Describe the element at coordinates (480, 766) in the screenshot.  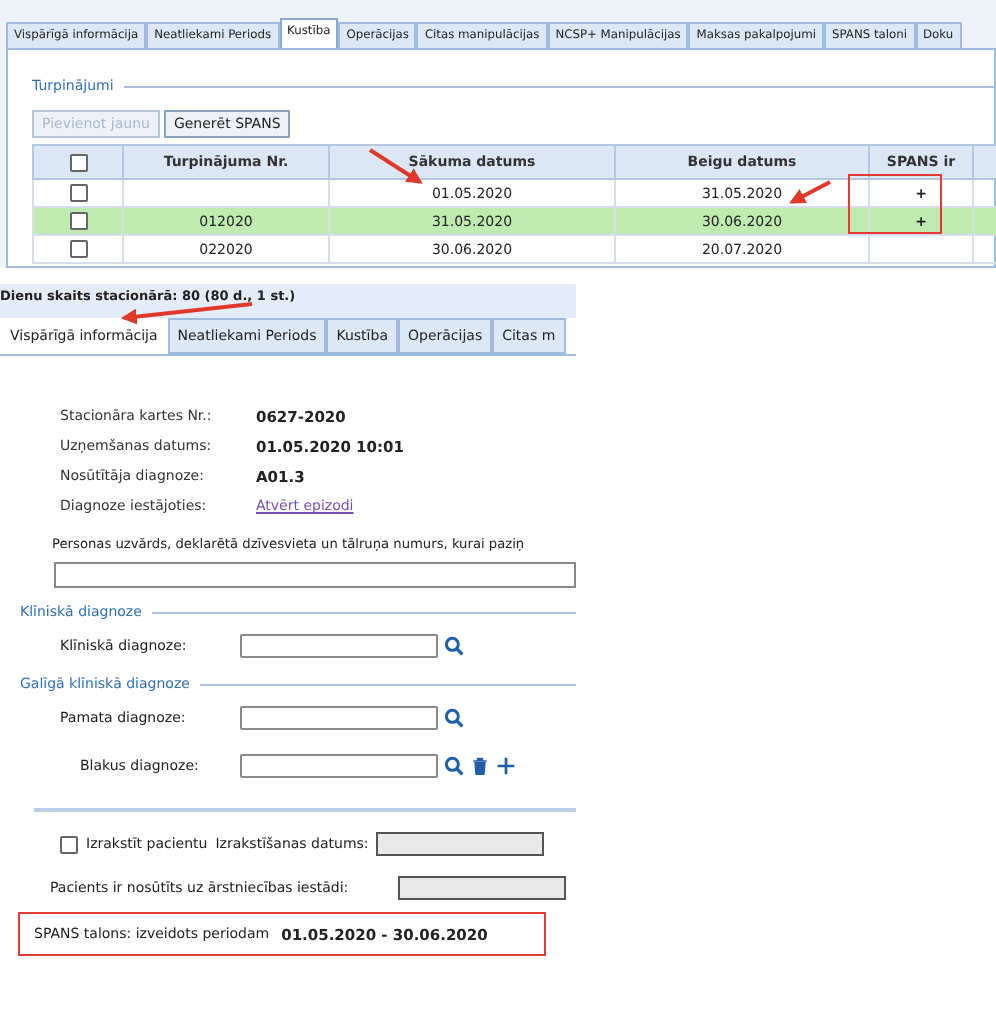
I see `trash-icon` at that location.